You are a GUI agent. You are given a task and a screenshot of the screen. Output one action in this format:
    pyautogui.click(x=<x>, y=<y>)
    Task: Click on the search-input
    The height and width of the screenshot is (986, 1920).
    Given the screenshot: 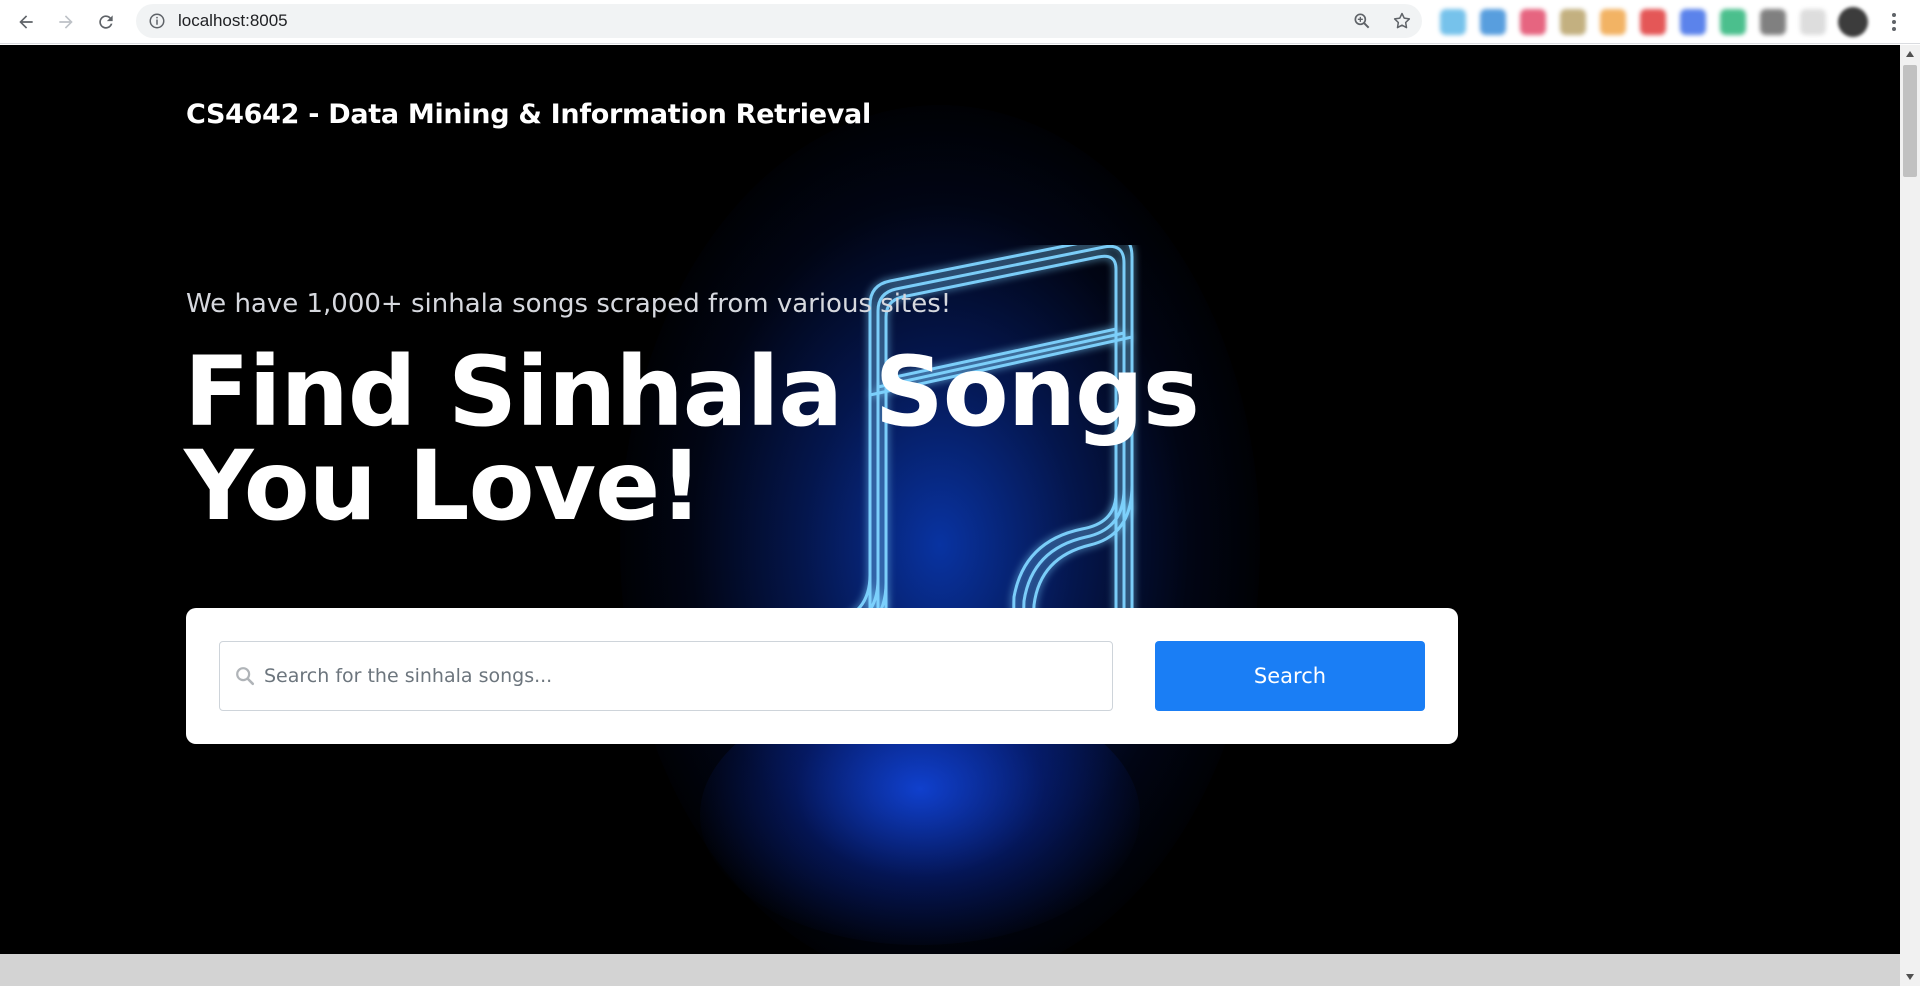 What is the action you would take?
    pyautogui.click(x=684, y=676)
    